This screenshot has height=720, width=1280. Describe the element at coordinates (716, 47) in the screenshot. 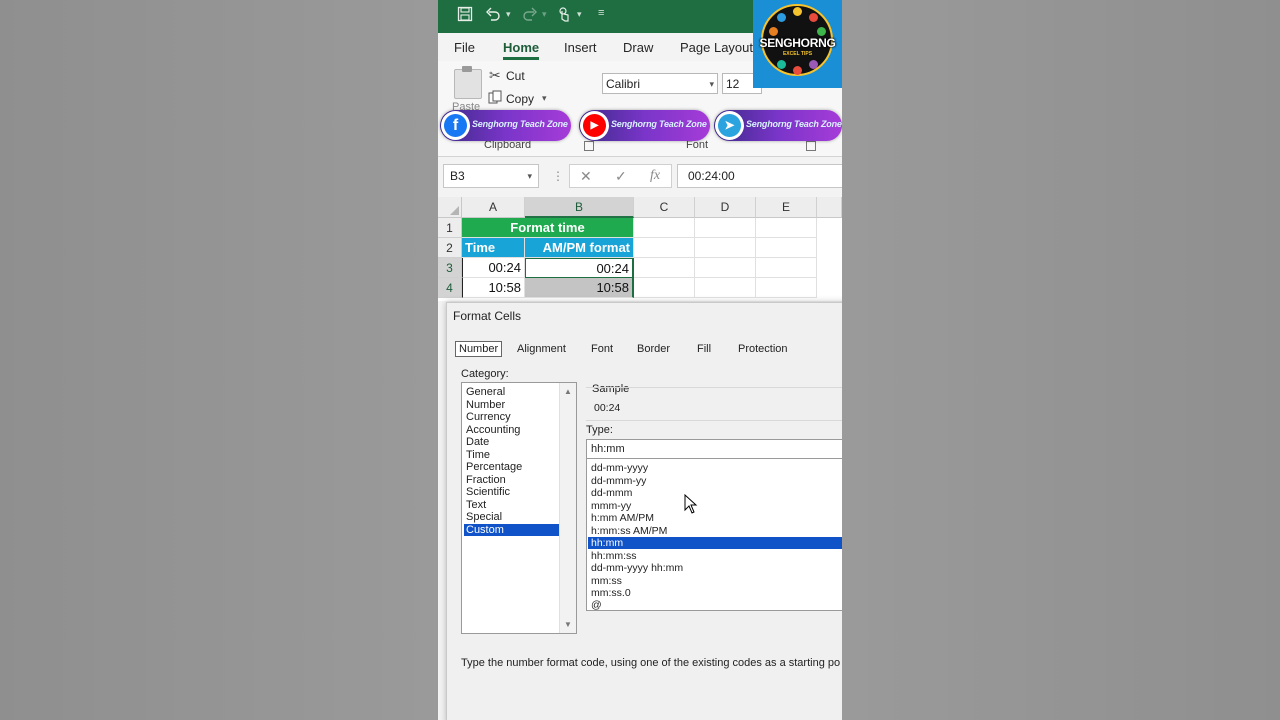

I see `tab-page-layout: Page Layout` at that location.